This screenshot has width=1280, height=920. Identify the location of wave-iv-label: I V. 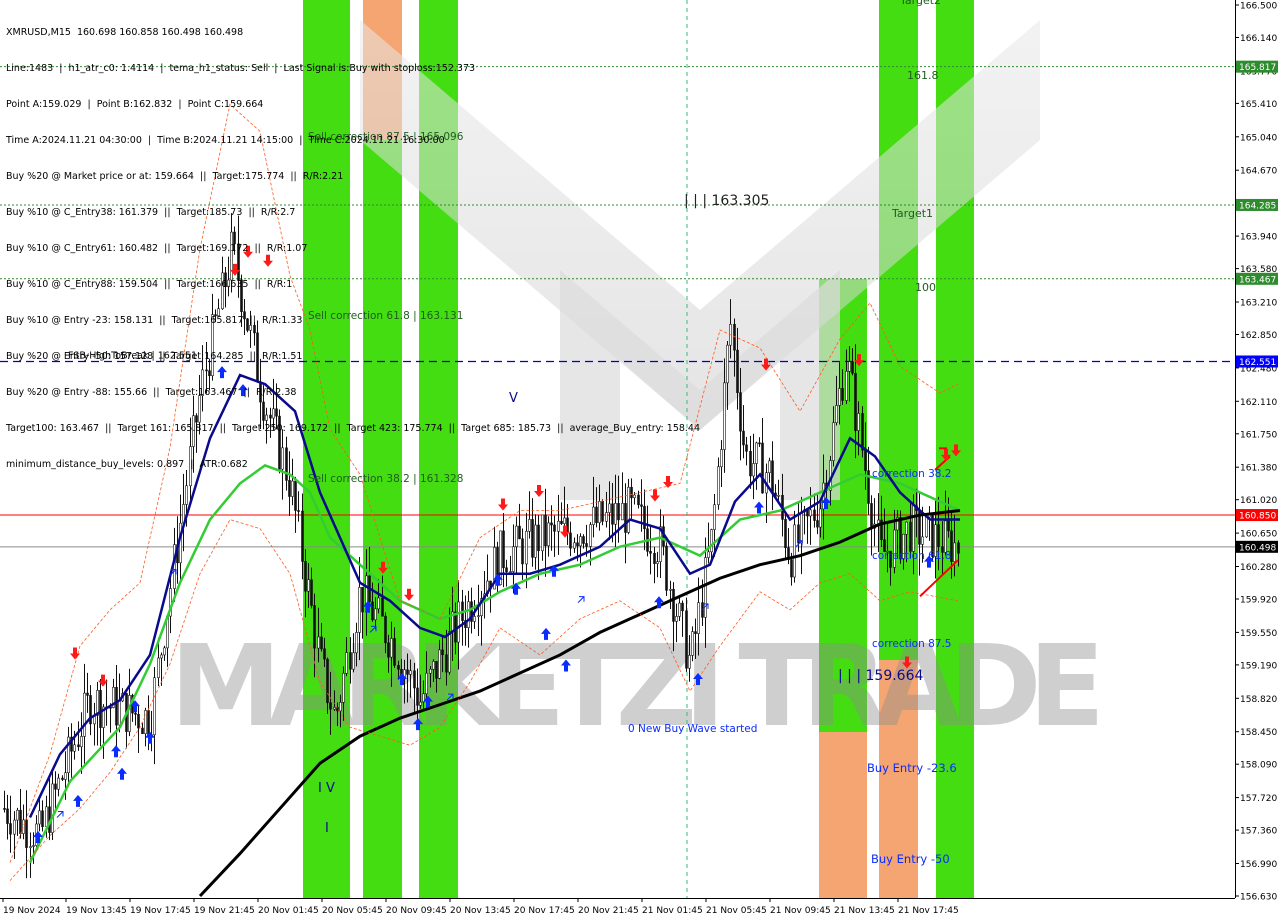
(326, 788).